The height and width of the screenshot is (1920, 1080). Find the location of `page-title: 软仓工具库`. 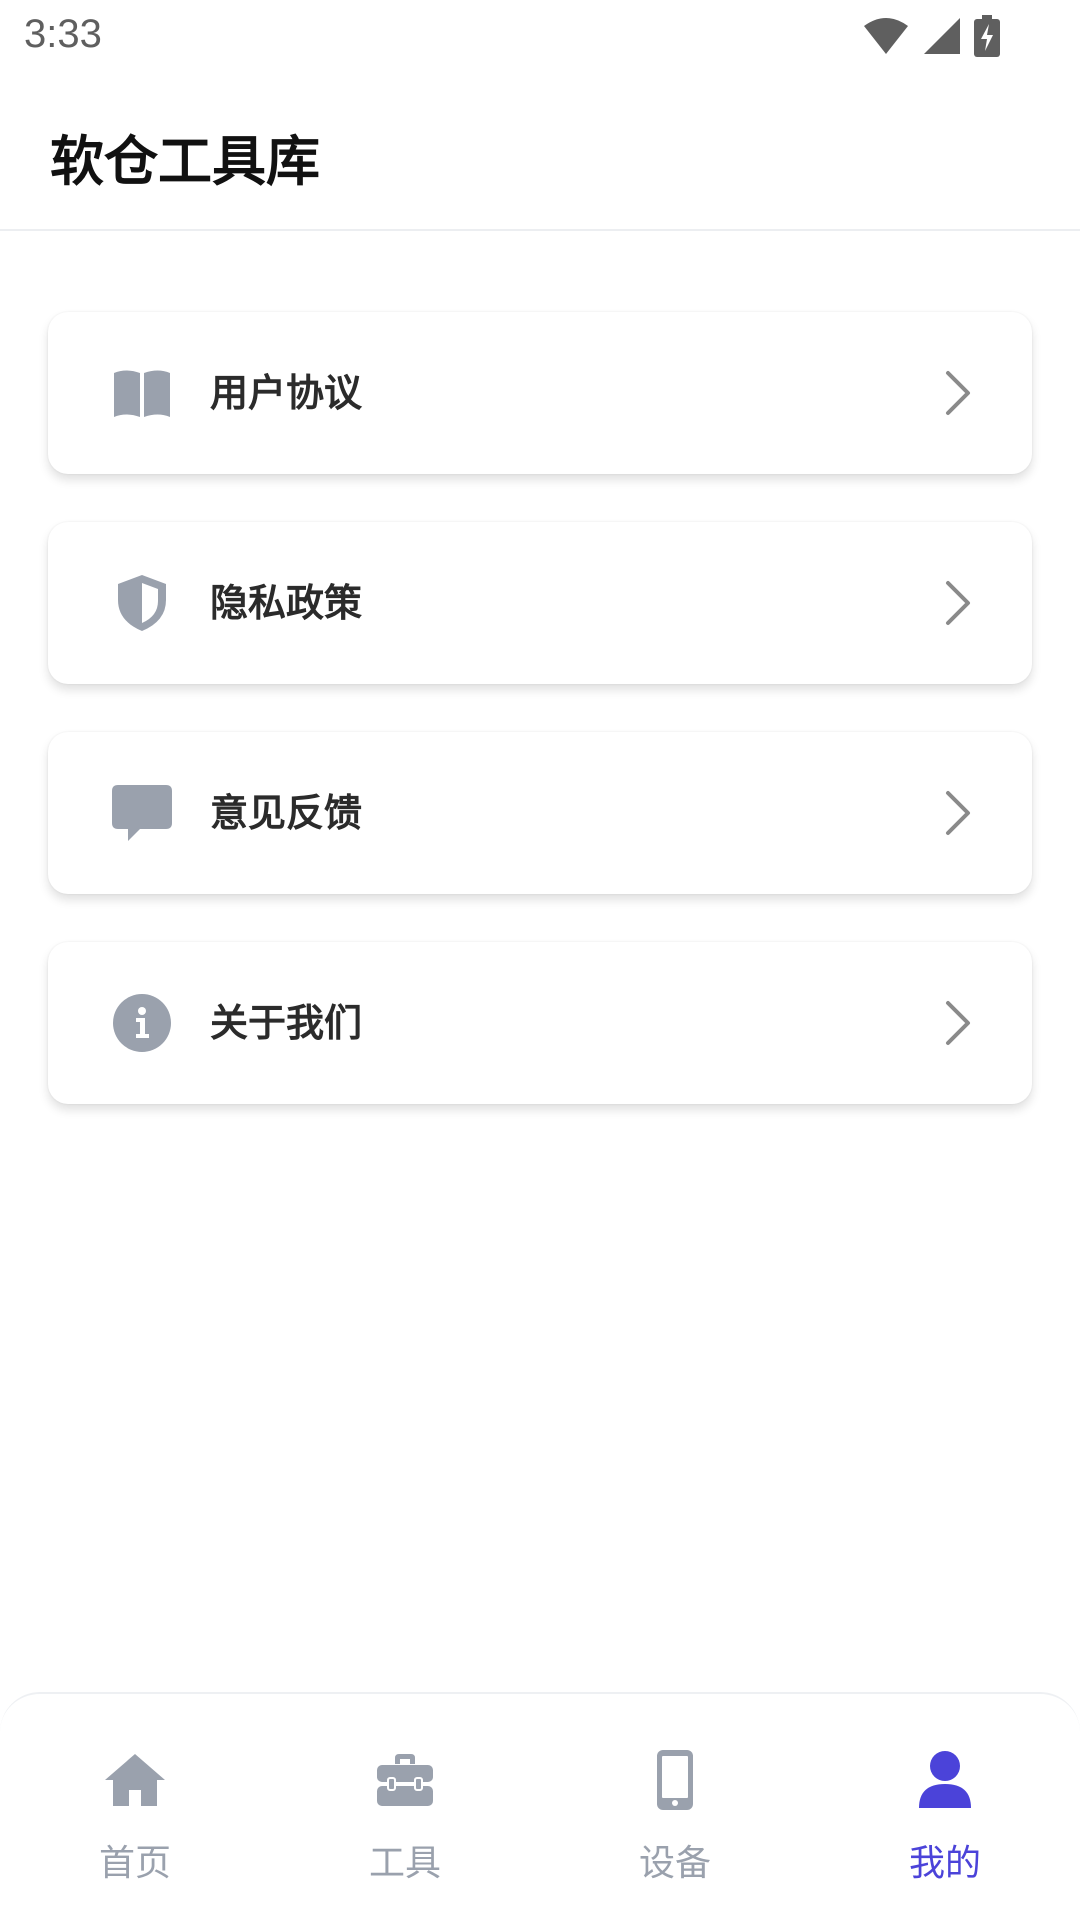

page-title: 软仓工具库 is located at coordinates (185, 161).